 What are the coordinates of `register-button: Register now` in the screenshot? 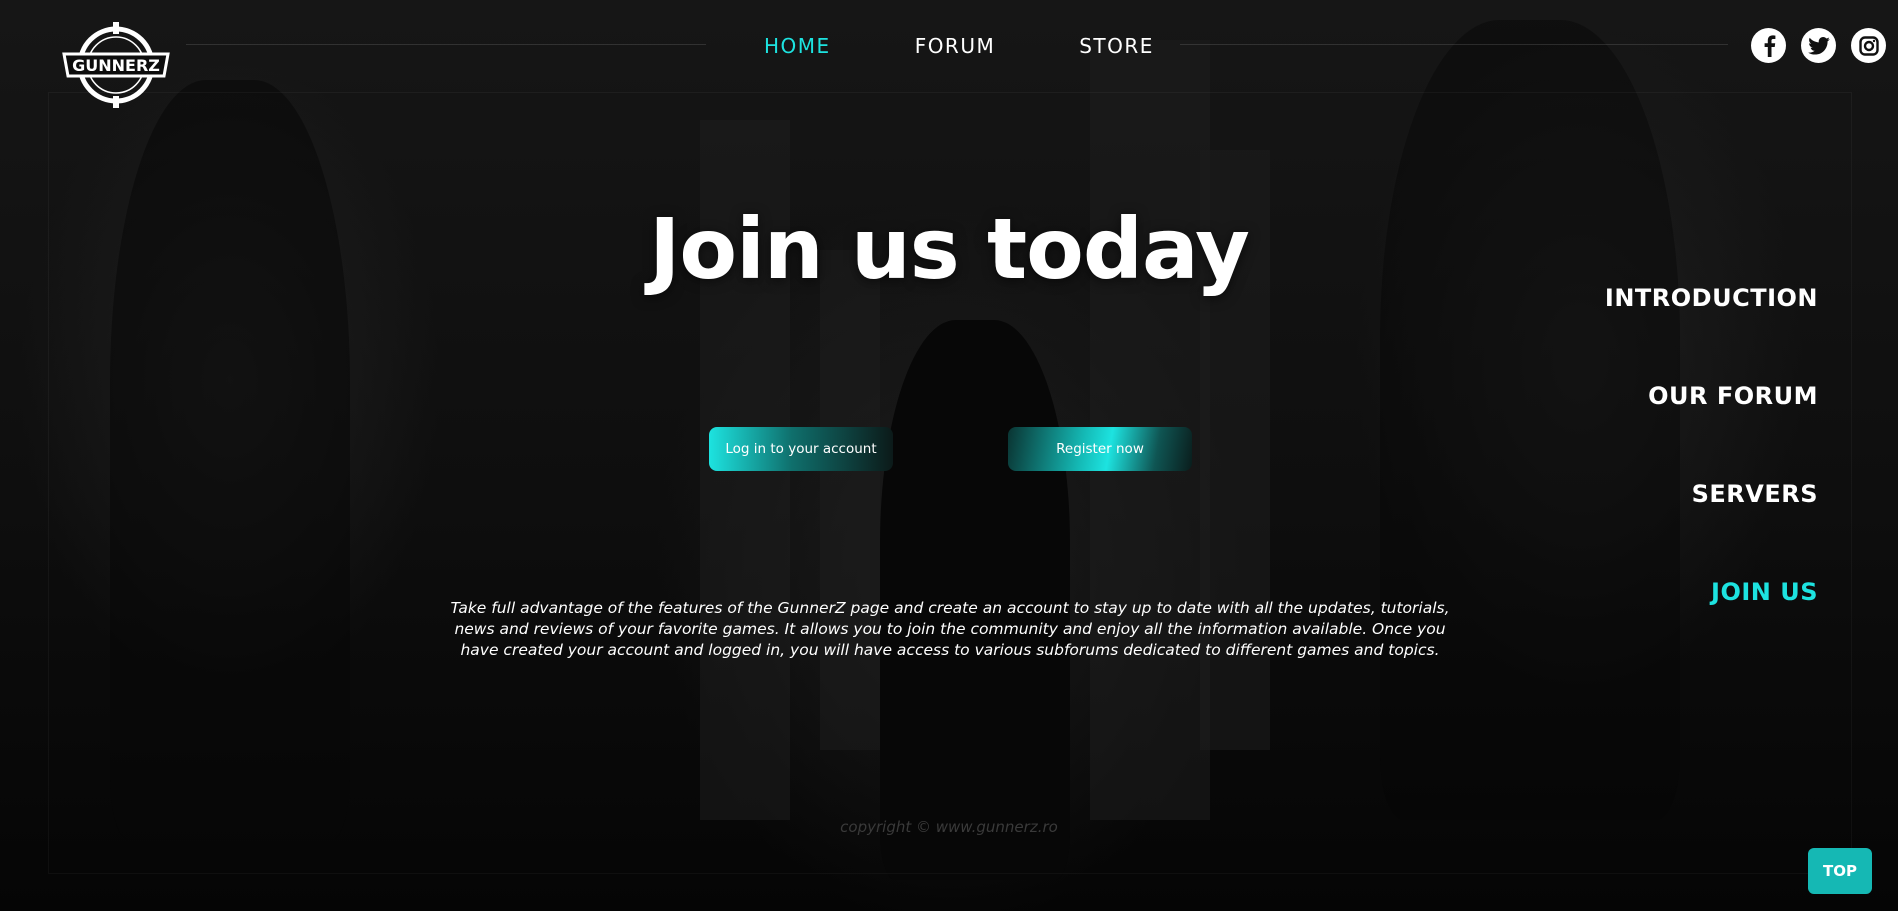 It's located at (1100, 449).